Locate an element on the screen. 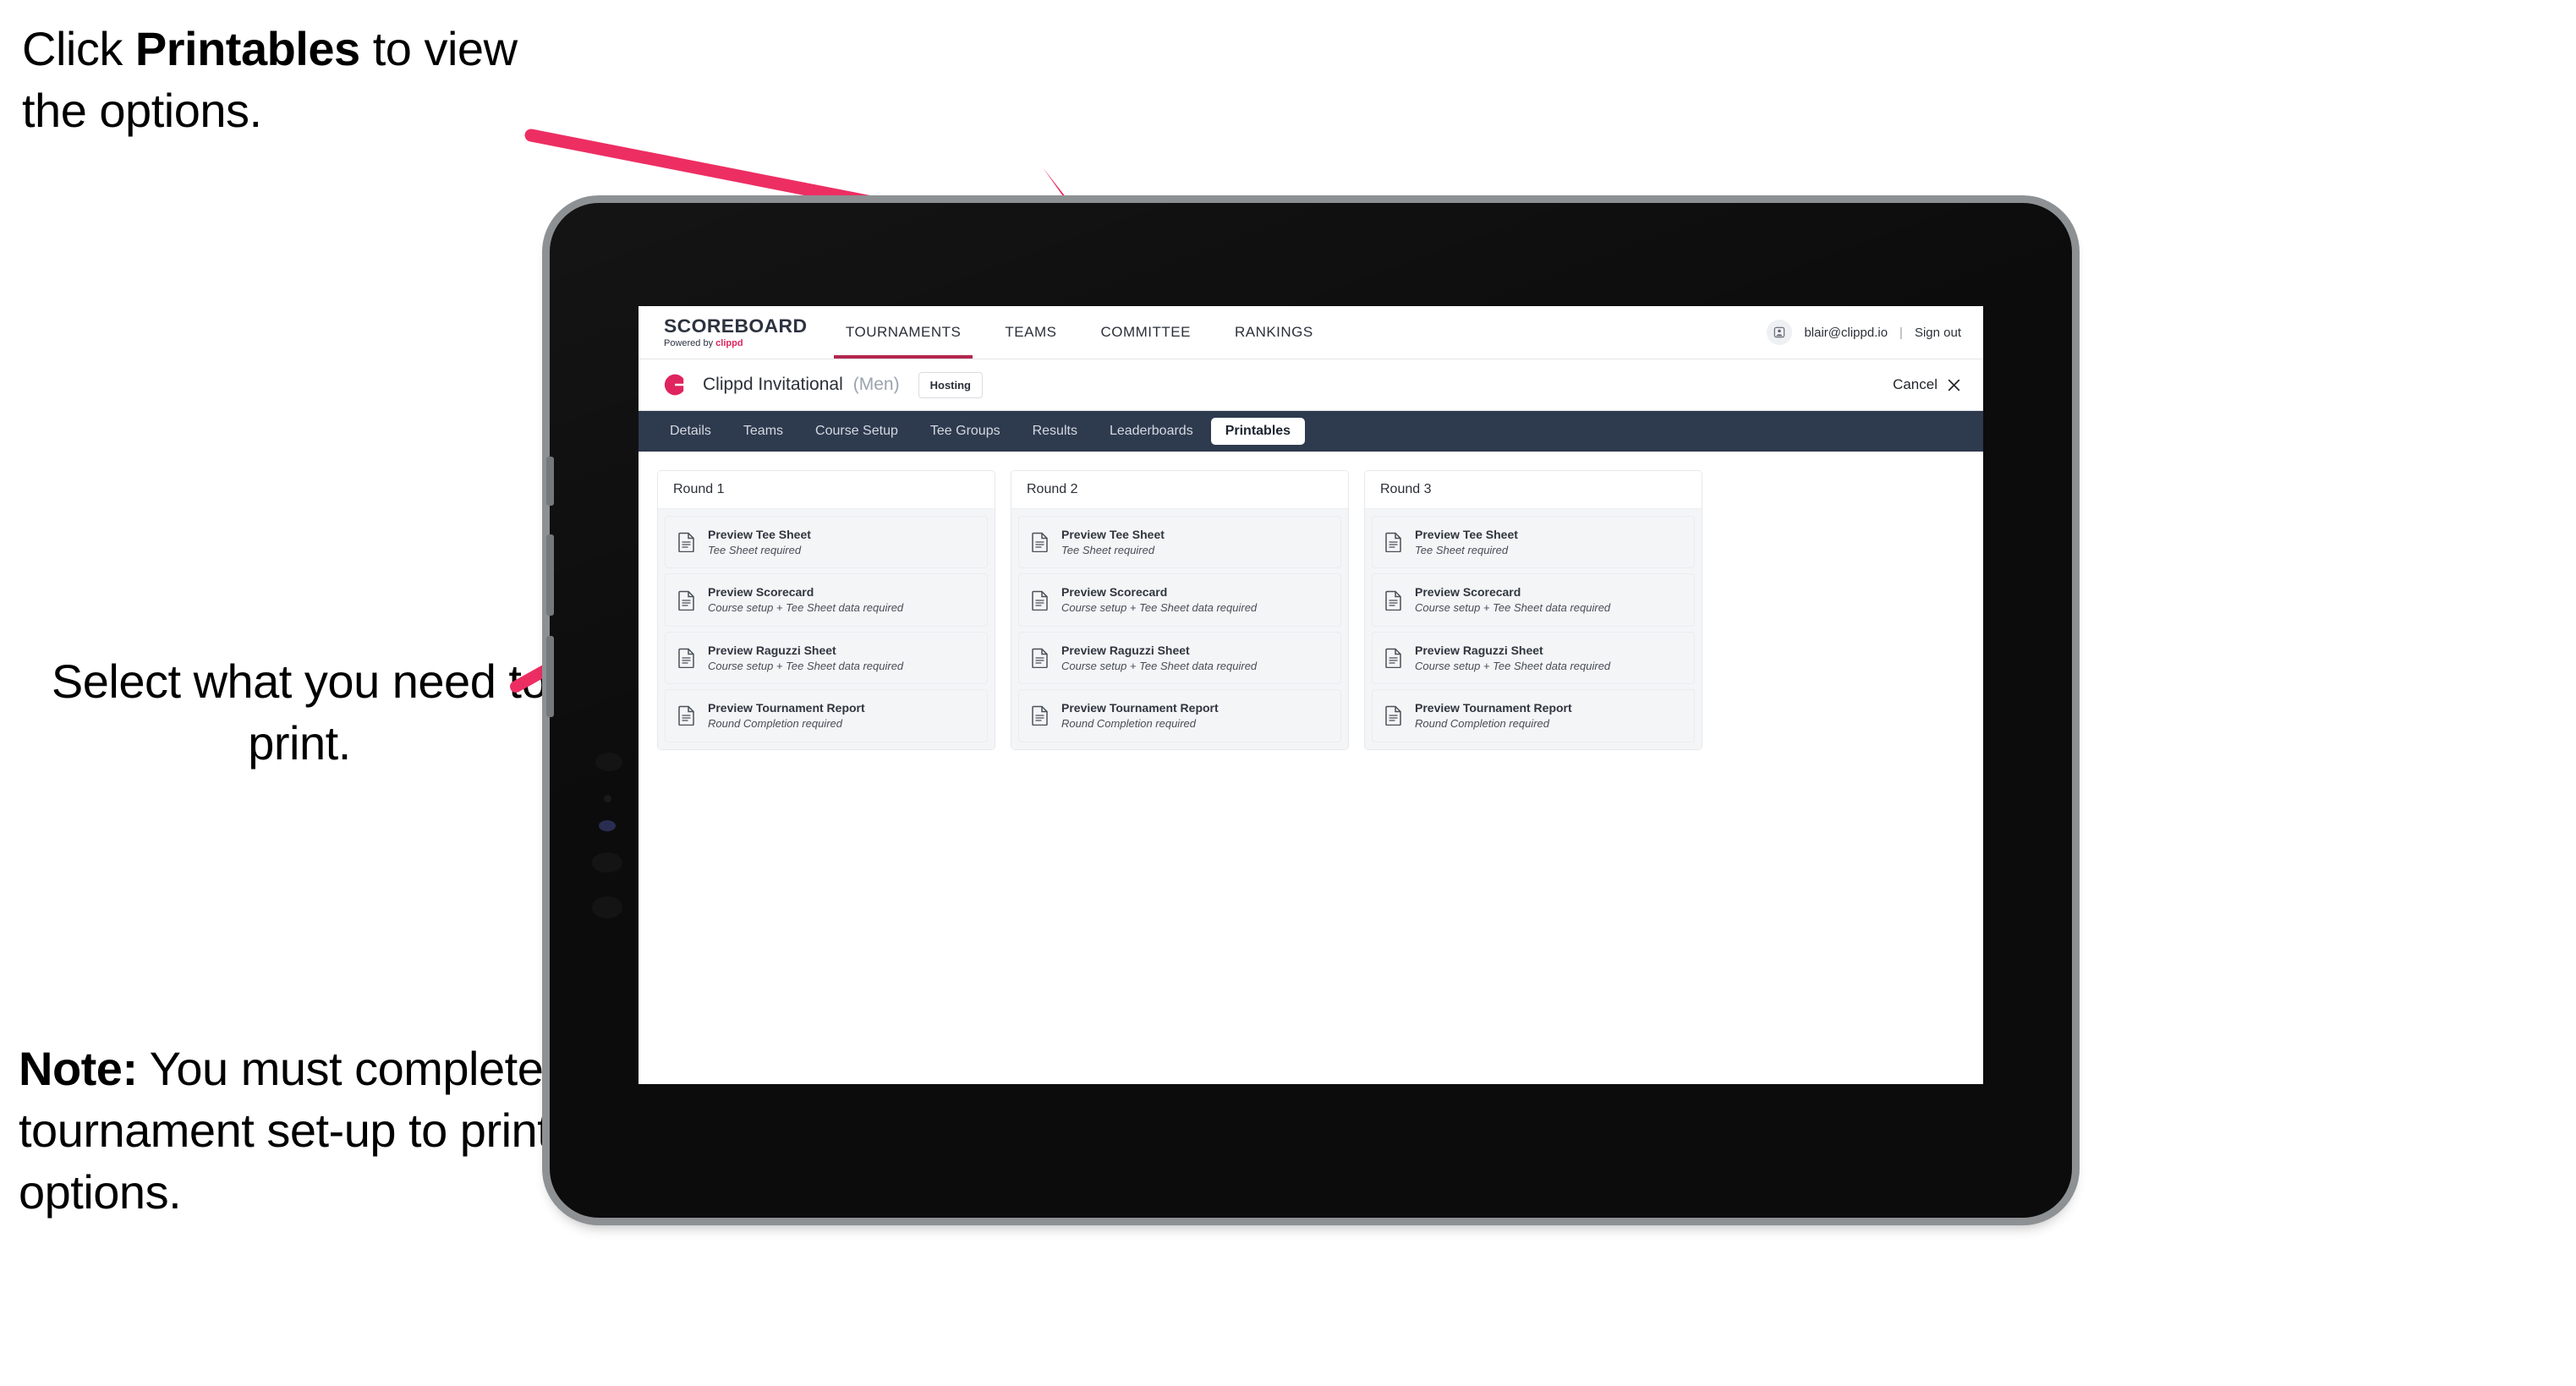 The height and width of the screenshot is (1386, 2576). clippd-c-logo-icon is located at coordinates (674, 385).